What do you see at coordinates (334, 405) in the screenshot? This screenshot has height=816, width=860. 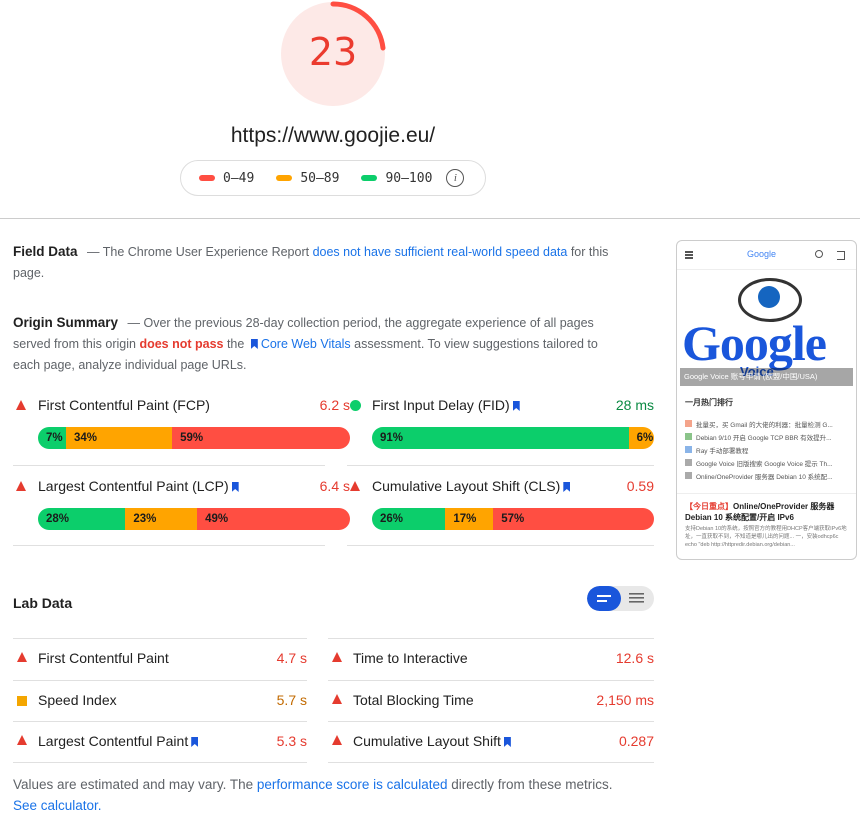 I see `metric-value: 6.2 s` at bounding box center [334, 405].